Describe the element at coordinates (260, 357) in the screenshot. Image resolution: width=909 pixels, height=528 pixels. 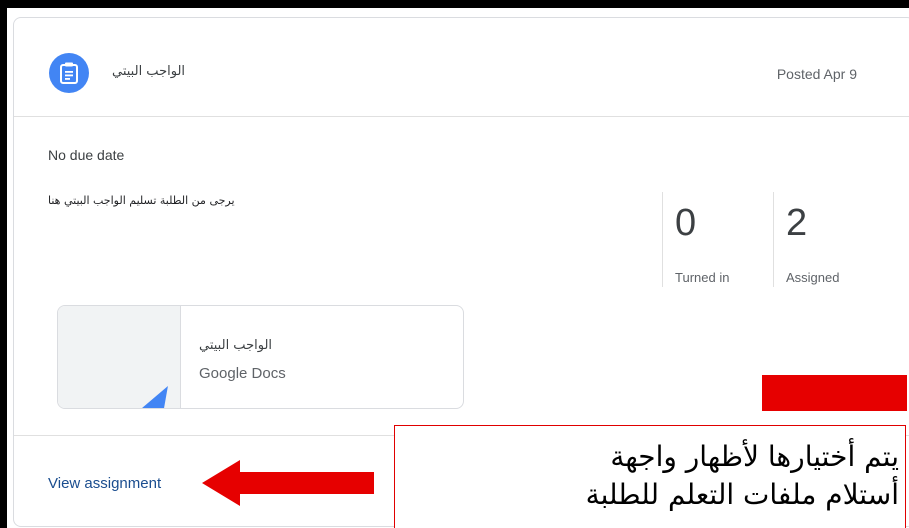
I see `attachment-card: الواجب البيتي Google Docs` at that location.